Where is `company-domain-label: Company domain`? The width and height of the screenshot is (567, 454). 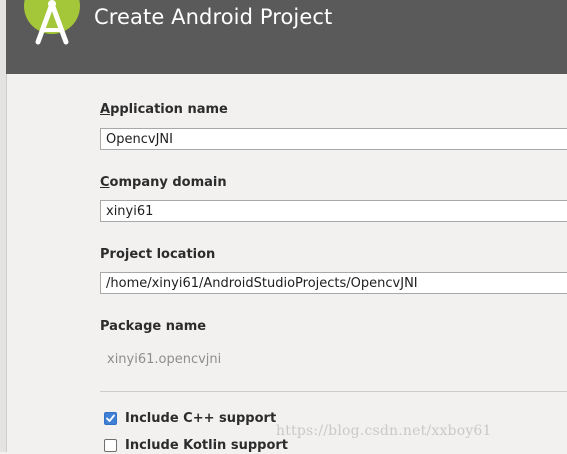
company-domain-label: Company domain is located at coordinates (163, 182).